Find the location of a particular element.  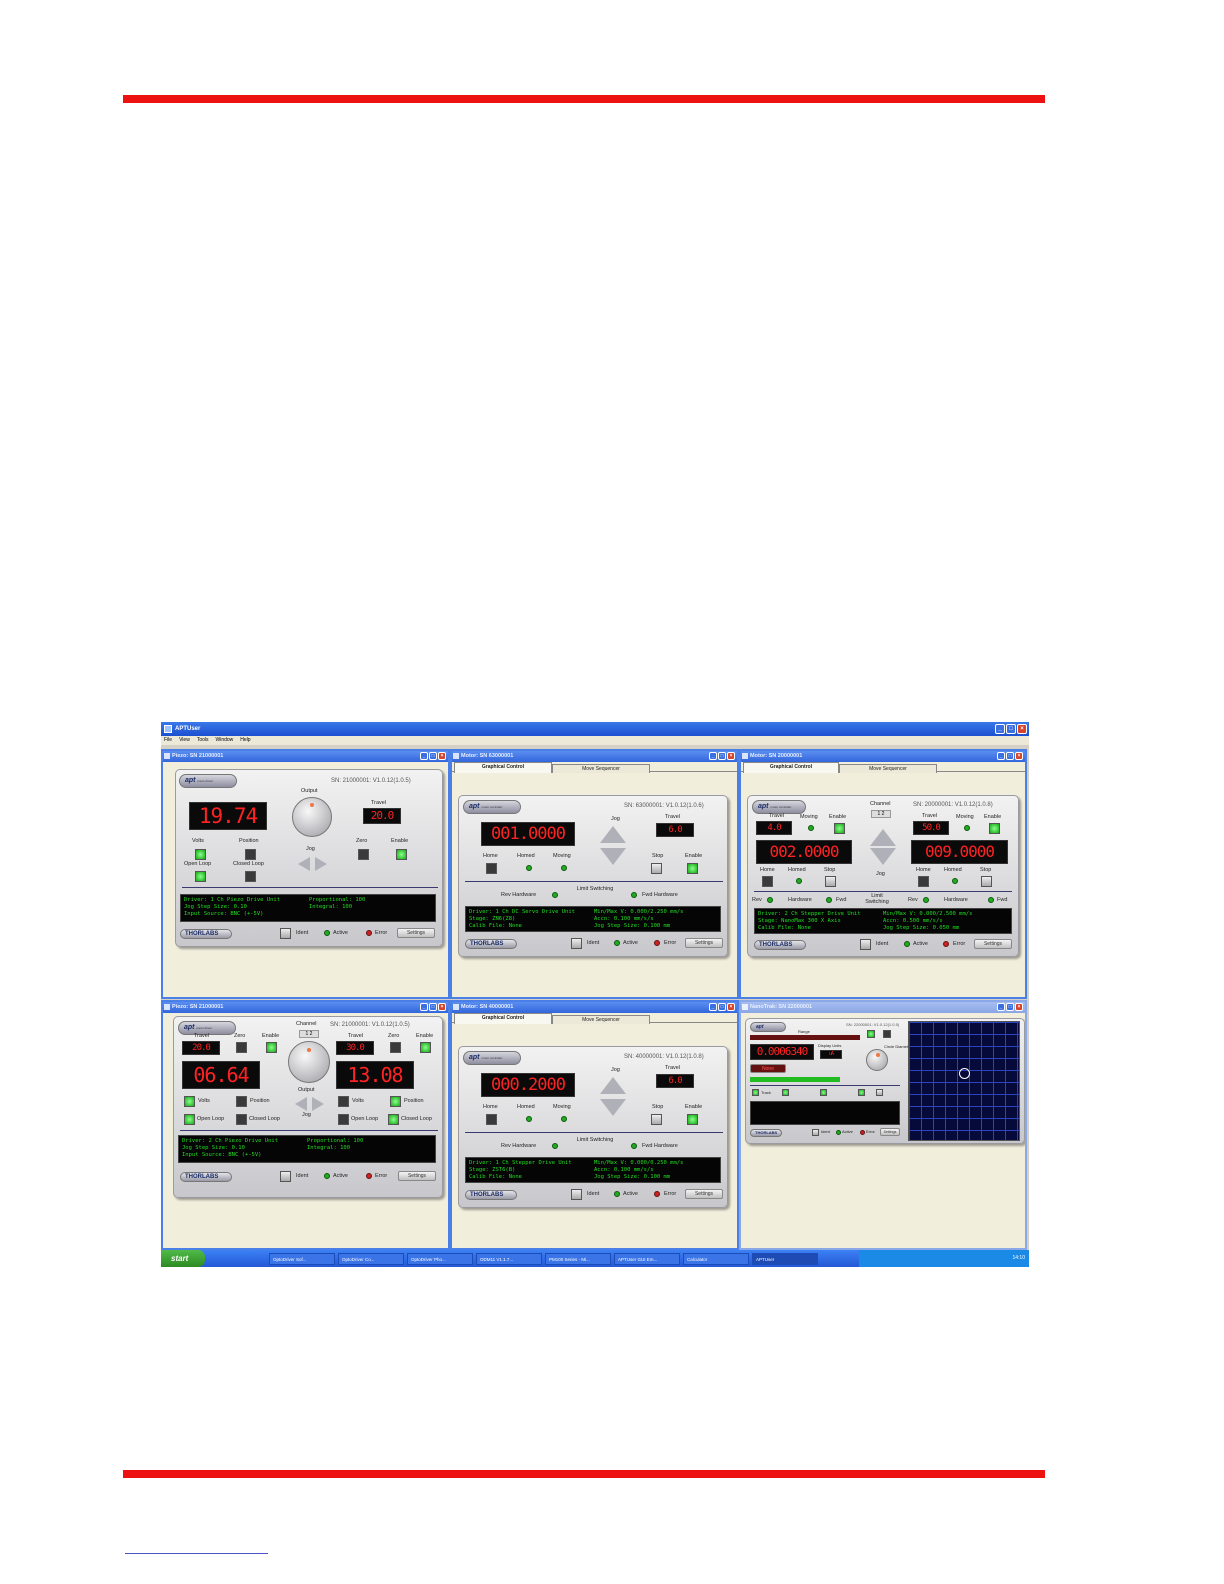

zero-button-b is located at coordinates (395, 1047).